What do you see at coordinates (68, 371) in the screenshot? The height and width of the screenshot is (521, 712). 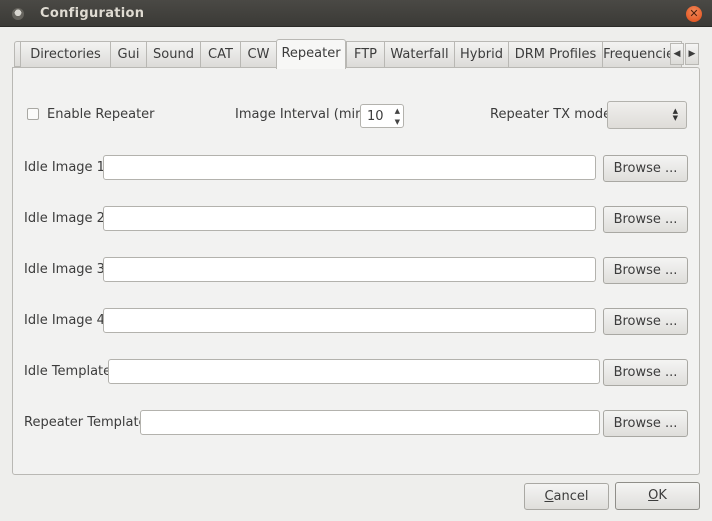 I see `idle-template-label: Idle Template` at bounding box center [68, 371].